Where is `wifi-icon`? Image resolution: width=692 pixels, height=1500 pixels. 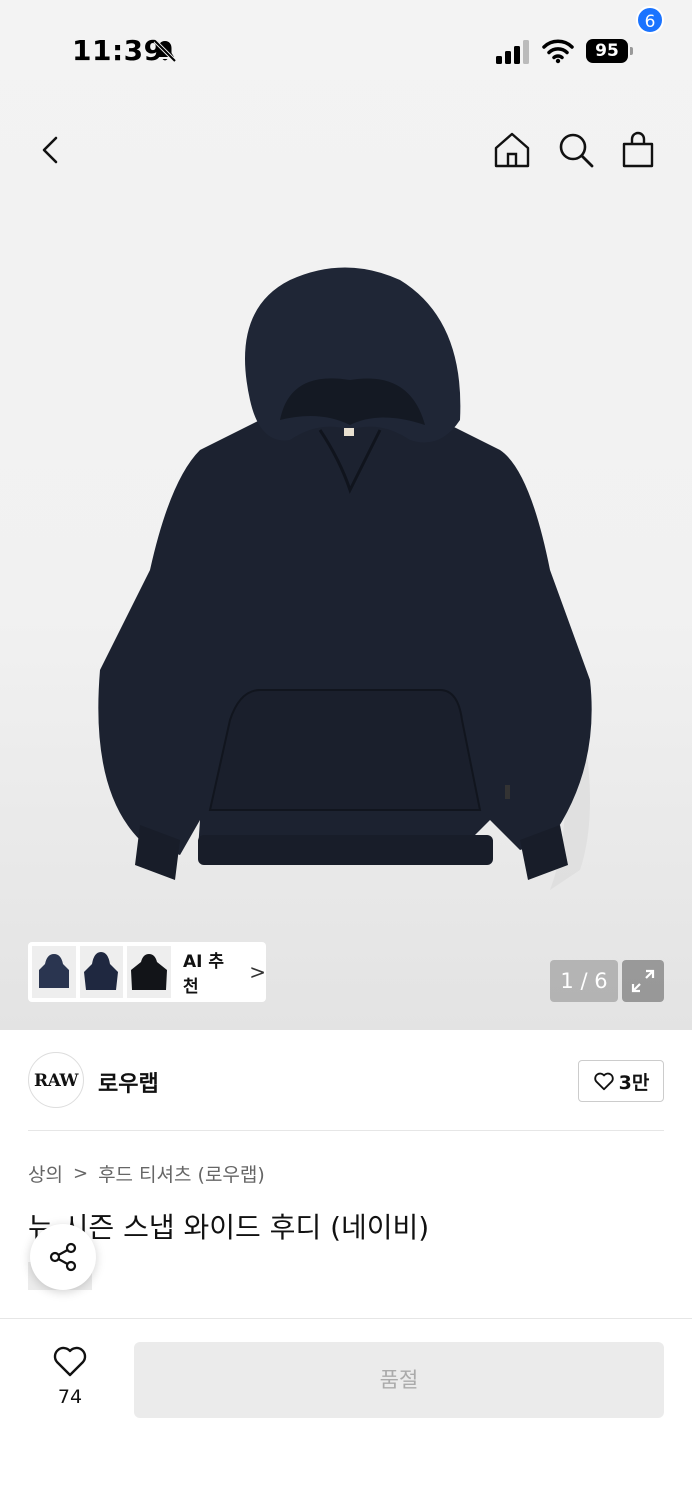 wifi-icon is located at coordinates (558, 51).